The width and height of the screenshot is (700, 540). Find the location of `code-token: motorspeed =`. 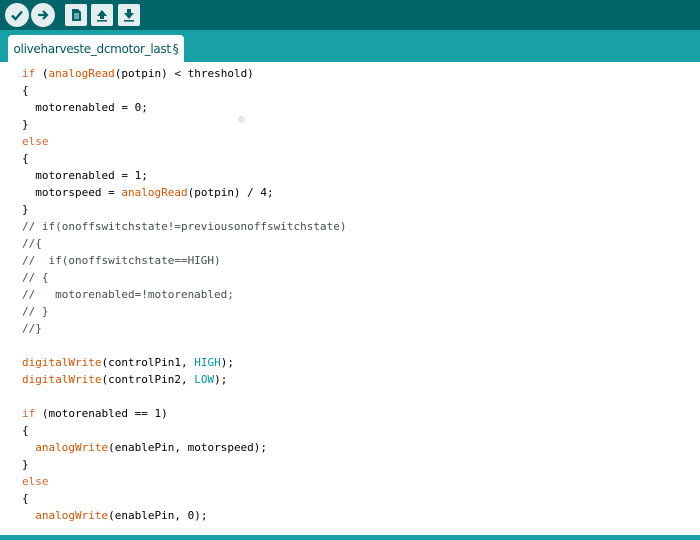

code-token: motorspeed = is located at coordinates (72, 192).